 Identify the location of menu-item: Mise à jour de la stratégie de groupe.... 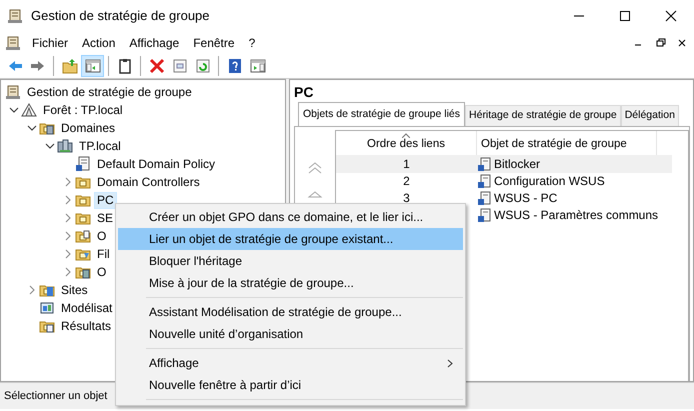
(290, 283).